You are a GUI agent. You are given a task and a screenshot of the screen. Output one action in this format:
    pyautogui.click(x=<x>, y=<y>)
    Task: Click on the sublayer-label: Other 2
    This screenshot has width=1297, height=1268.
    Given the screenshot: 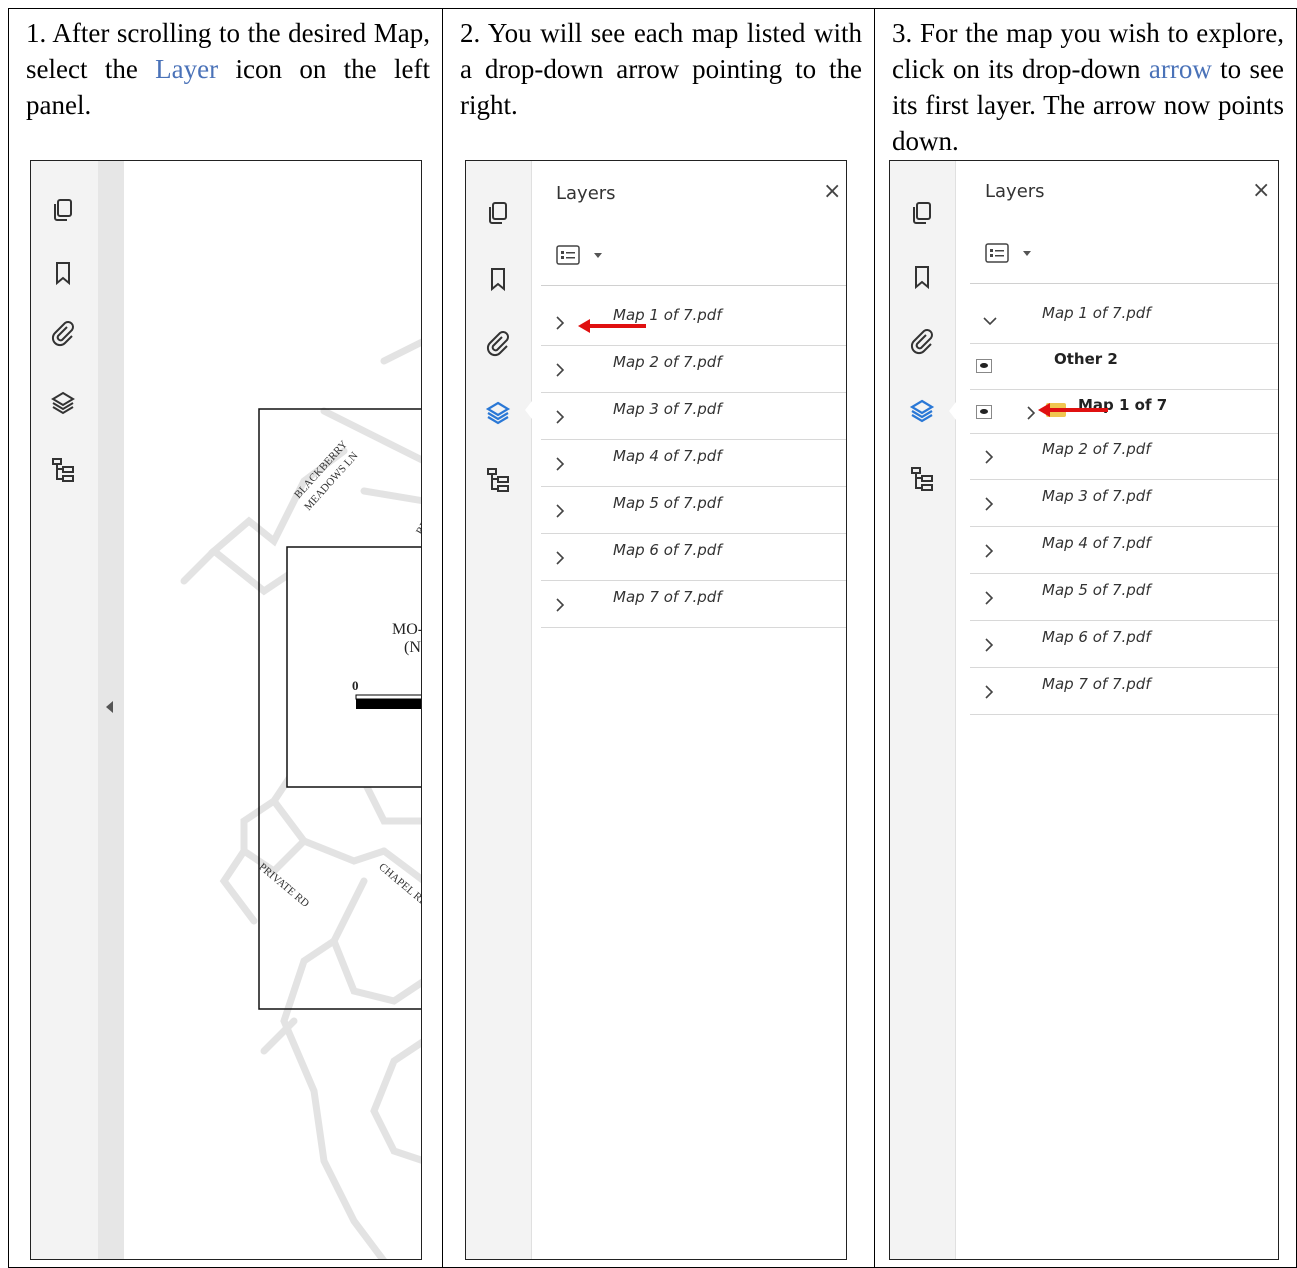 What is the action you would take?
    pyautogui.click(x=1086, y=359)
    